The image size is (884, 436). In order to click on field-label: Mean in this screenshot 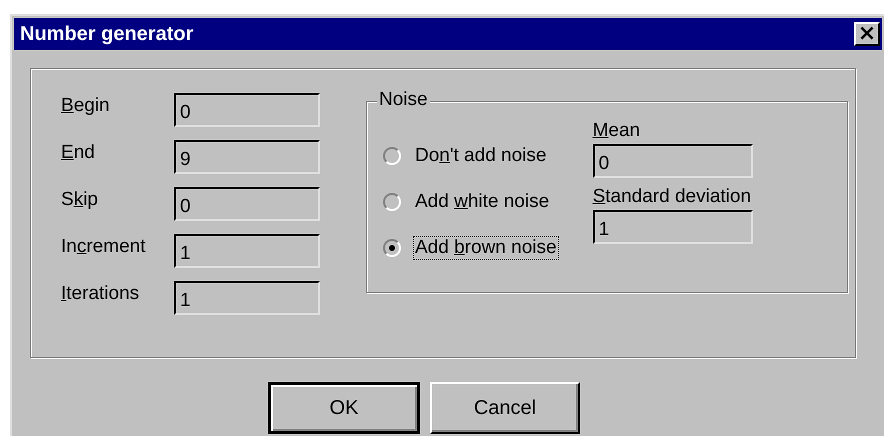, I will do `click(617, 131)`.